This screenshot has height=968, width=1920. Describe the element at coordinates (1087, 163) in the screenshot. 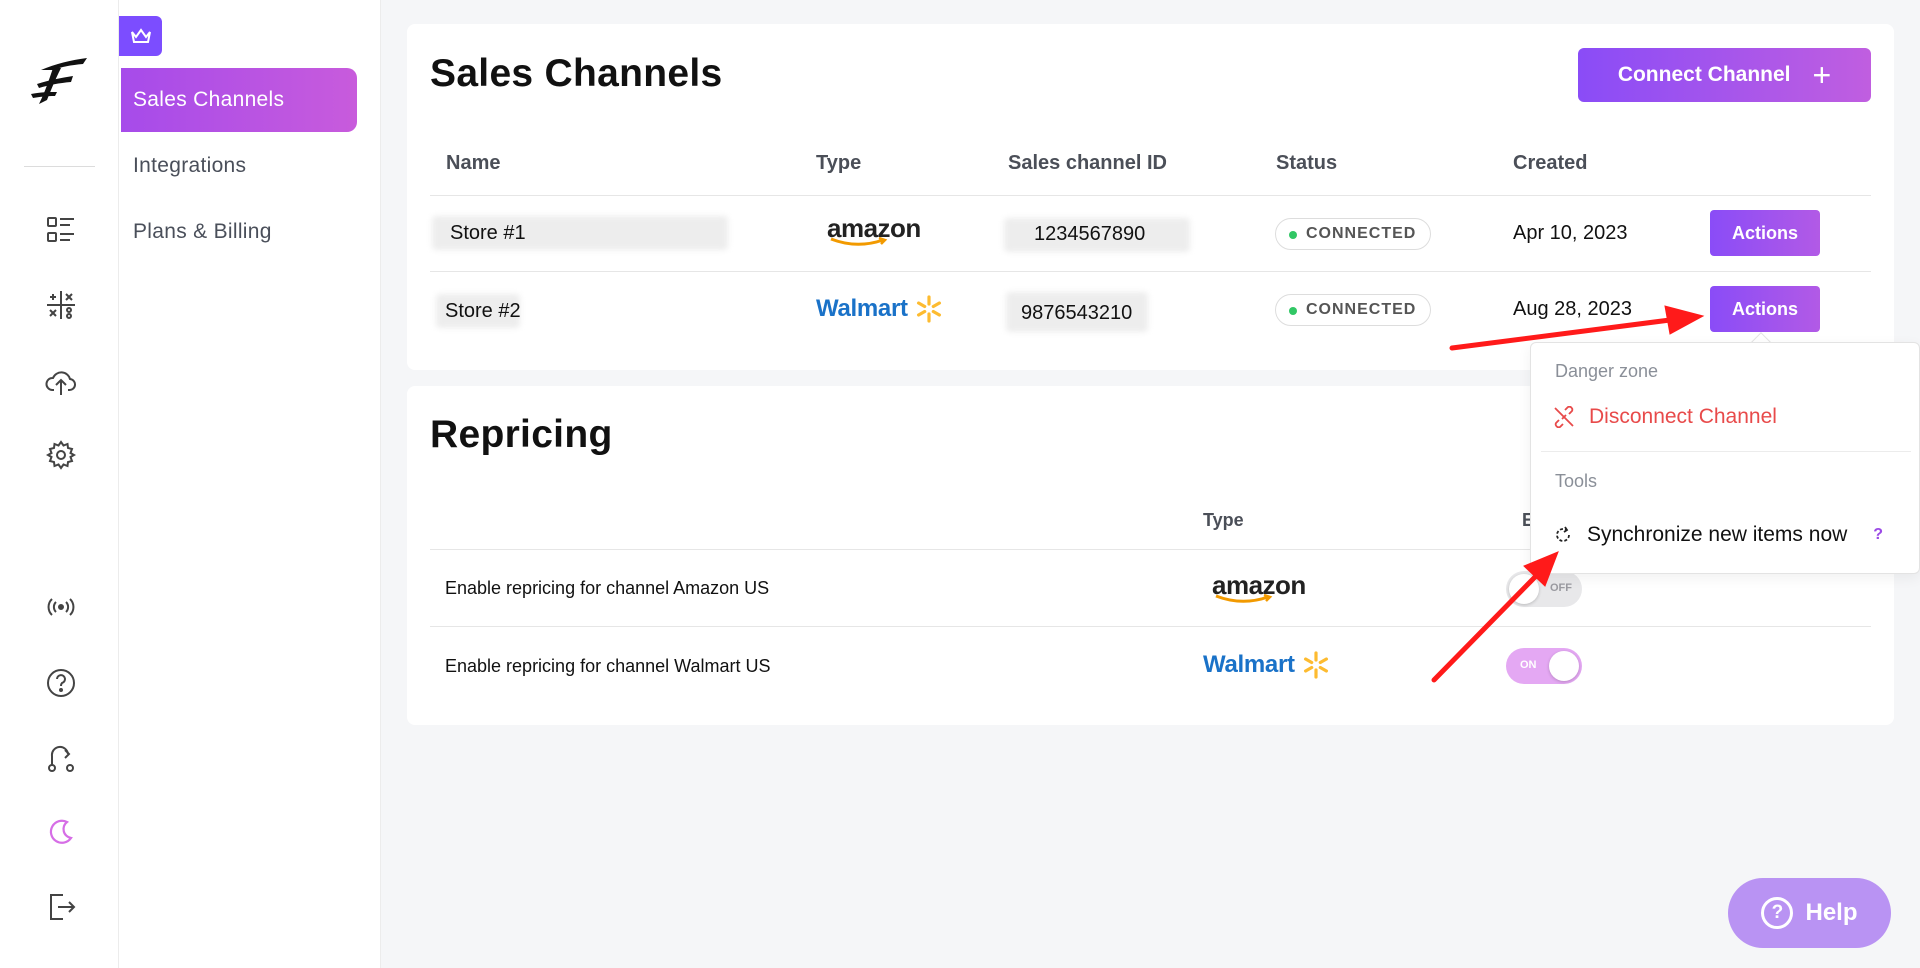

I see `column-header-channel-id: Sales channel ID` at that location.